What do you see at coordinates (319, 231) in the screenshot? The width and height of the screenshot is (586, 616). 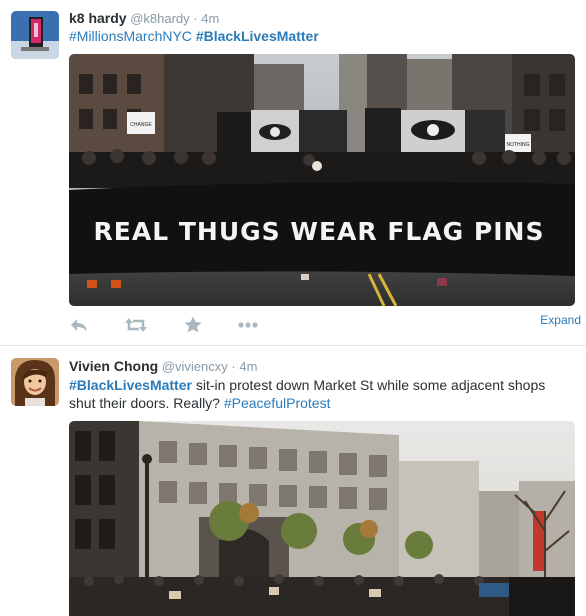 I see `banner-text: REAL THUGS WEAR FLAG PINS` at bounding box center [319, 231].